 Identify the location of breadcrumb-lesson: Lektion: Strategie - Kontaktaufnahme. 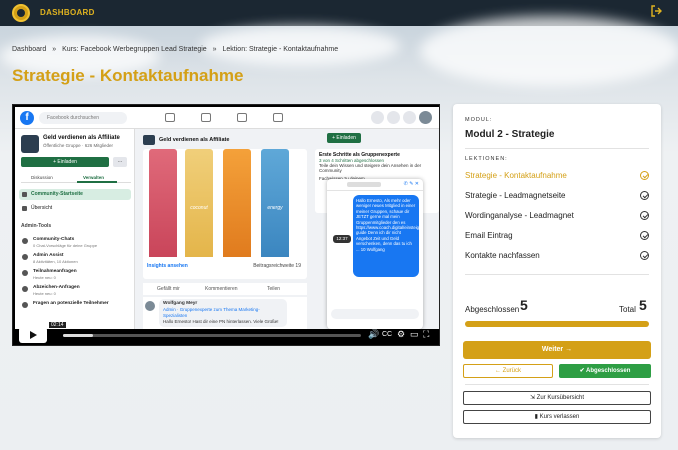
(280, 49).